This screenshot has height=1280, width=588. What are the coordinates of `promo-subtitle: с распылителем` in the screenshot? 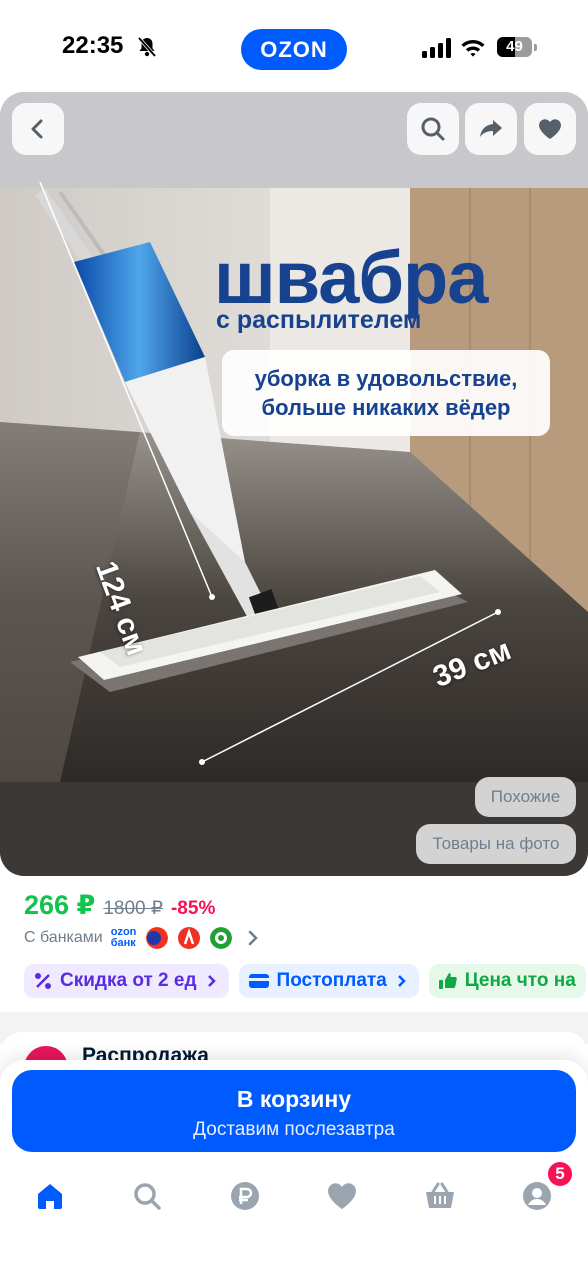 It's located at (319, 320).